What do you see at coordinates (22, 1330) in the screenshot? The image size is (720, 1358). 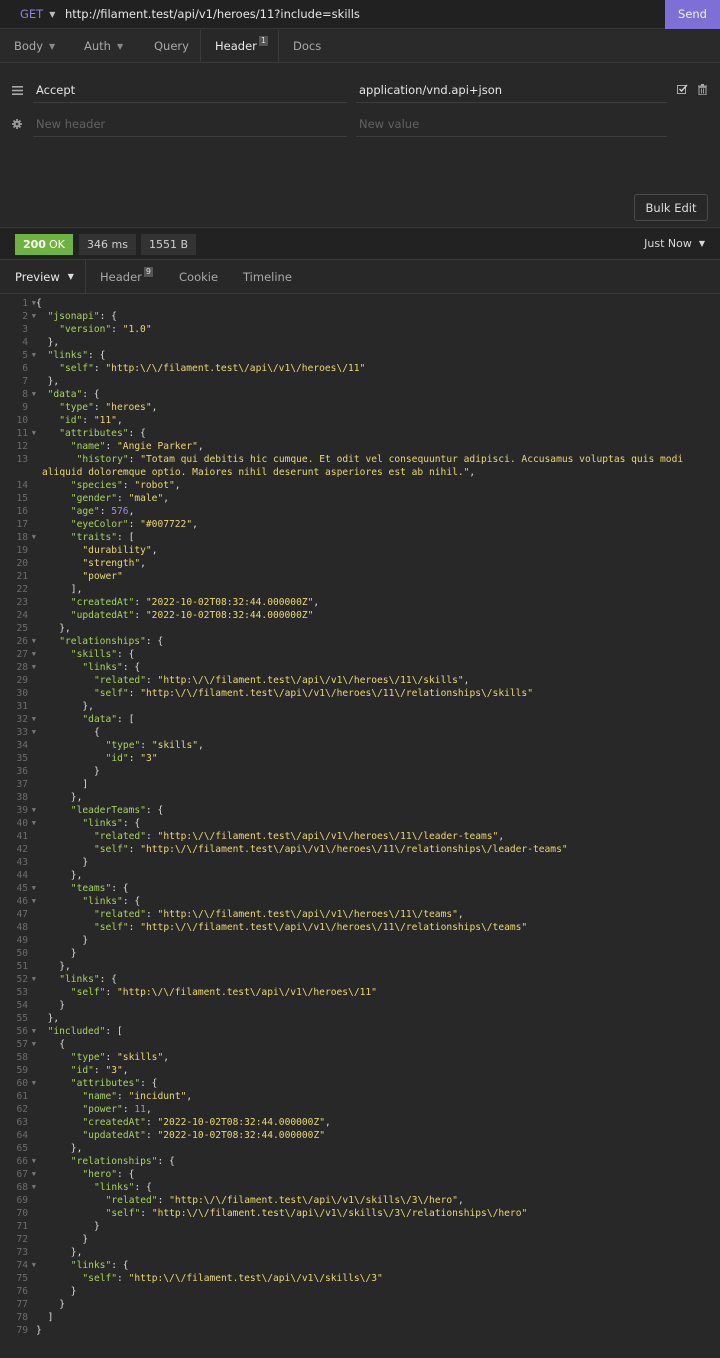 I see `line-number: 79` at bounding box center [22, 1330].